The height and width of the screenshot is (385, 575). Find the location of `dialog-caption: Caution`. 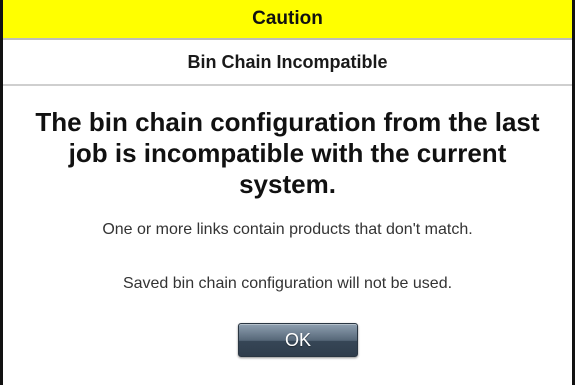

dialog-caption: Caution is located at coordinates (287, 19).